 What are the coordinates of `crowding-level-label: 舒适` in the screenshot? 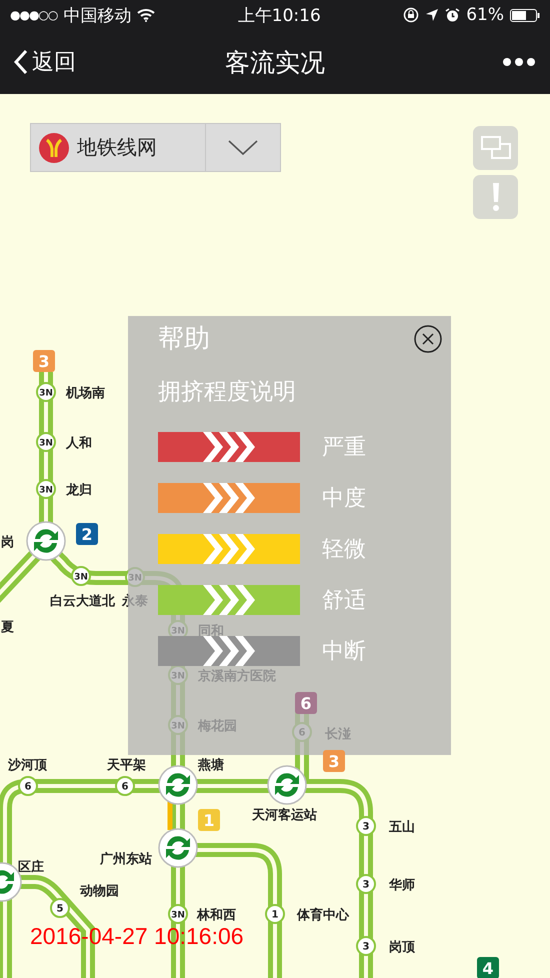 It's located at (344, 601).